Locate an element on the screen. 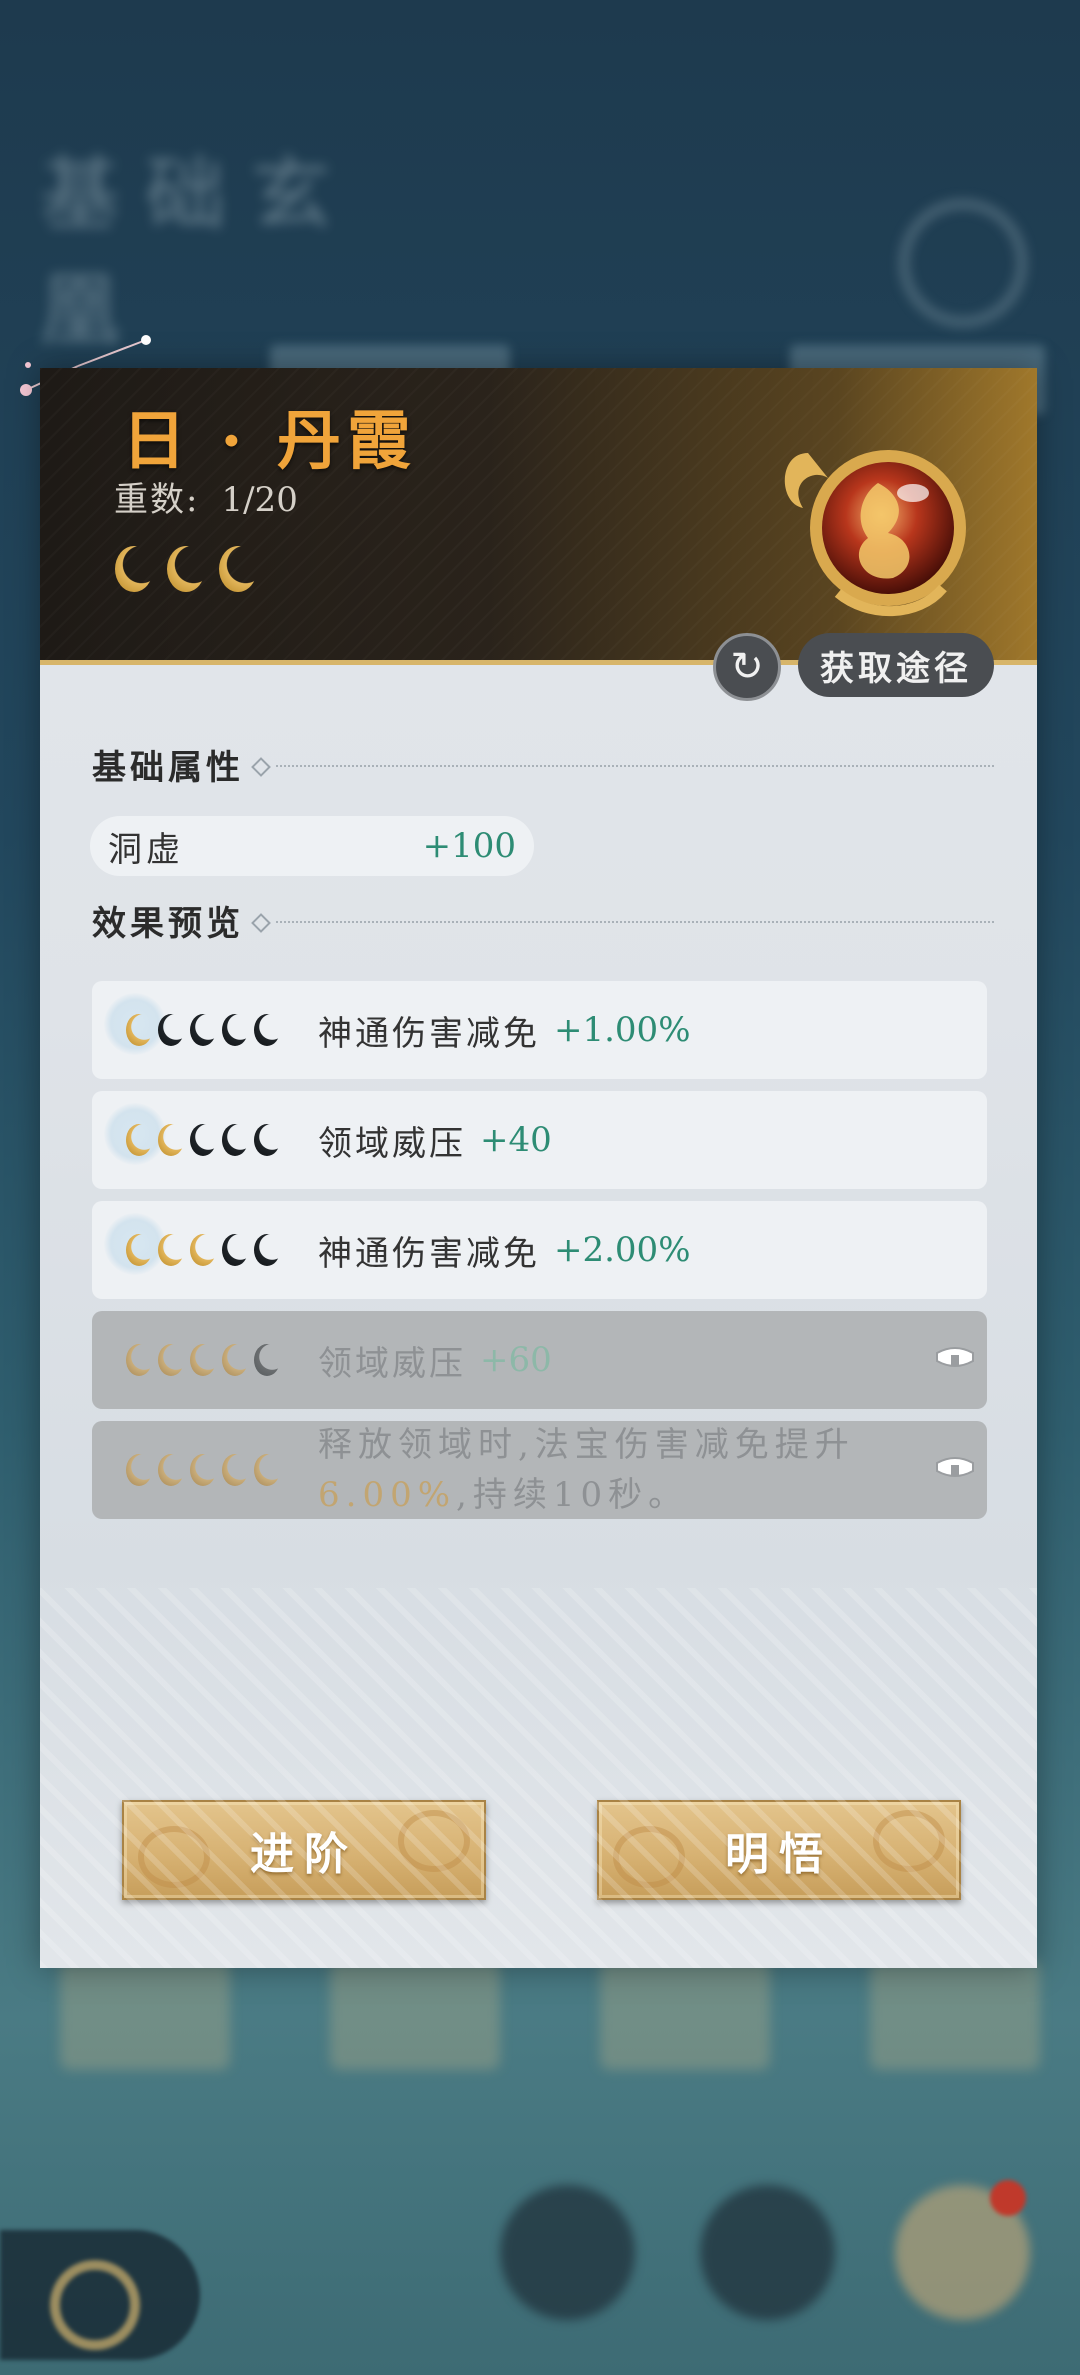 The height and width of the screenshot is (2375, 1080). treasure-orb-icon is located at coordinates (875, 533).